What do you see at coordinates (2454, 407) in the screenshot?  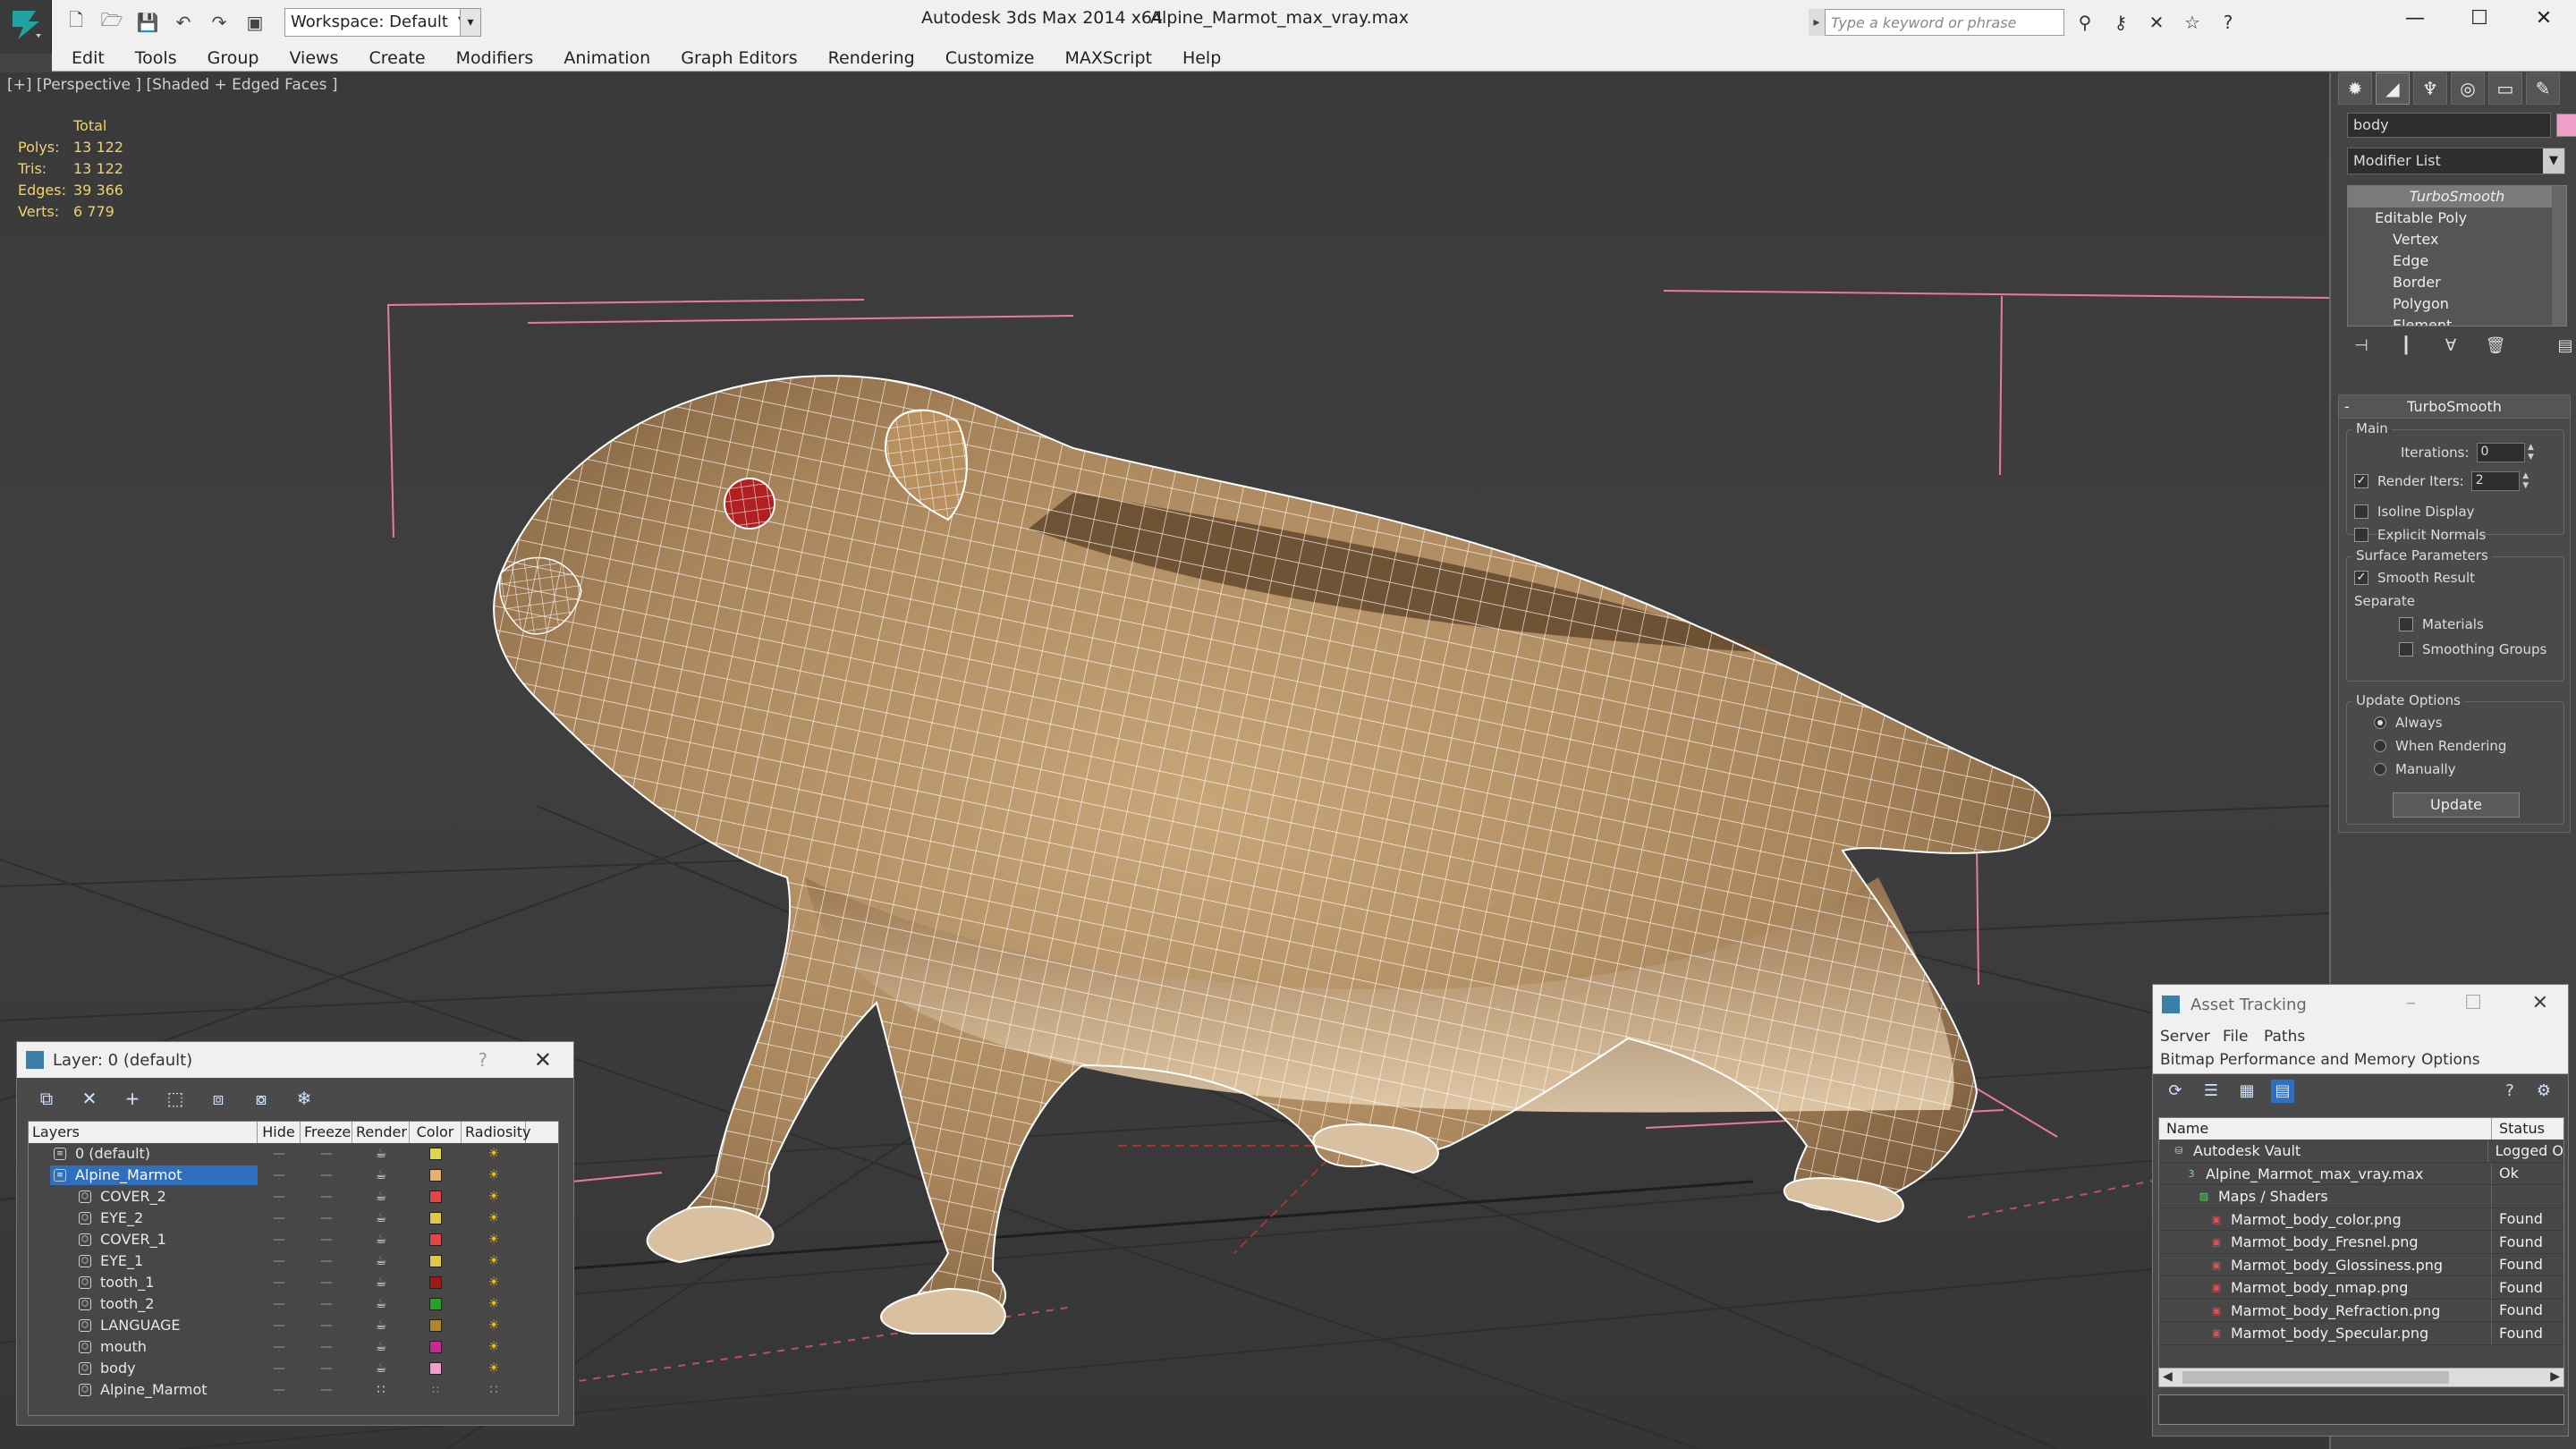 I see `rollout-header: - TurboSmooth` at bounding box center [2454, 407].